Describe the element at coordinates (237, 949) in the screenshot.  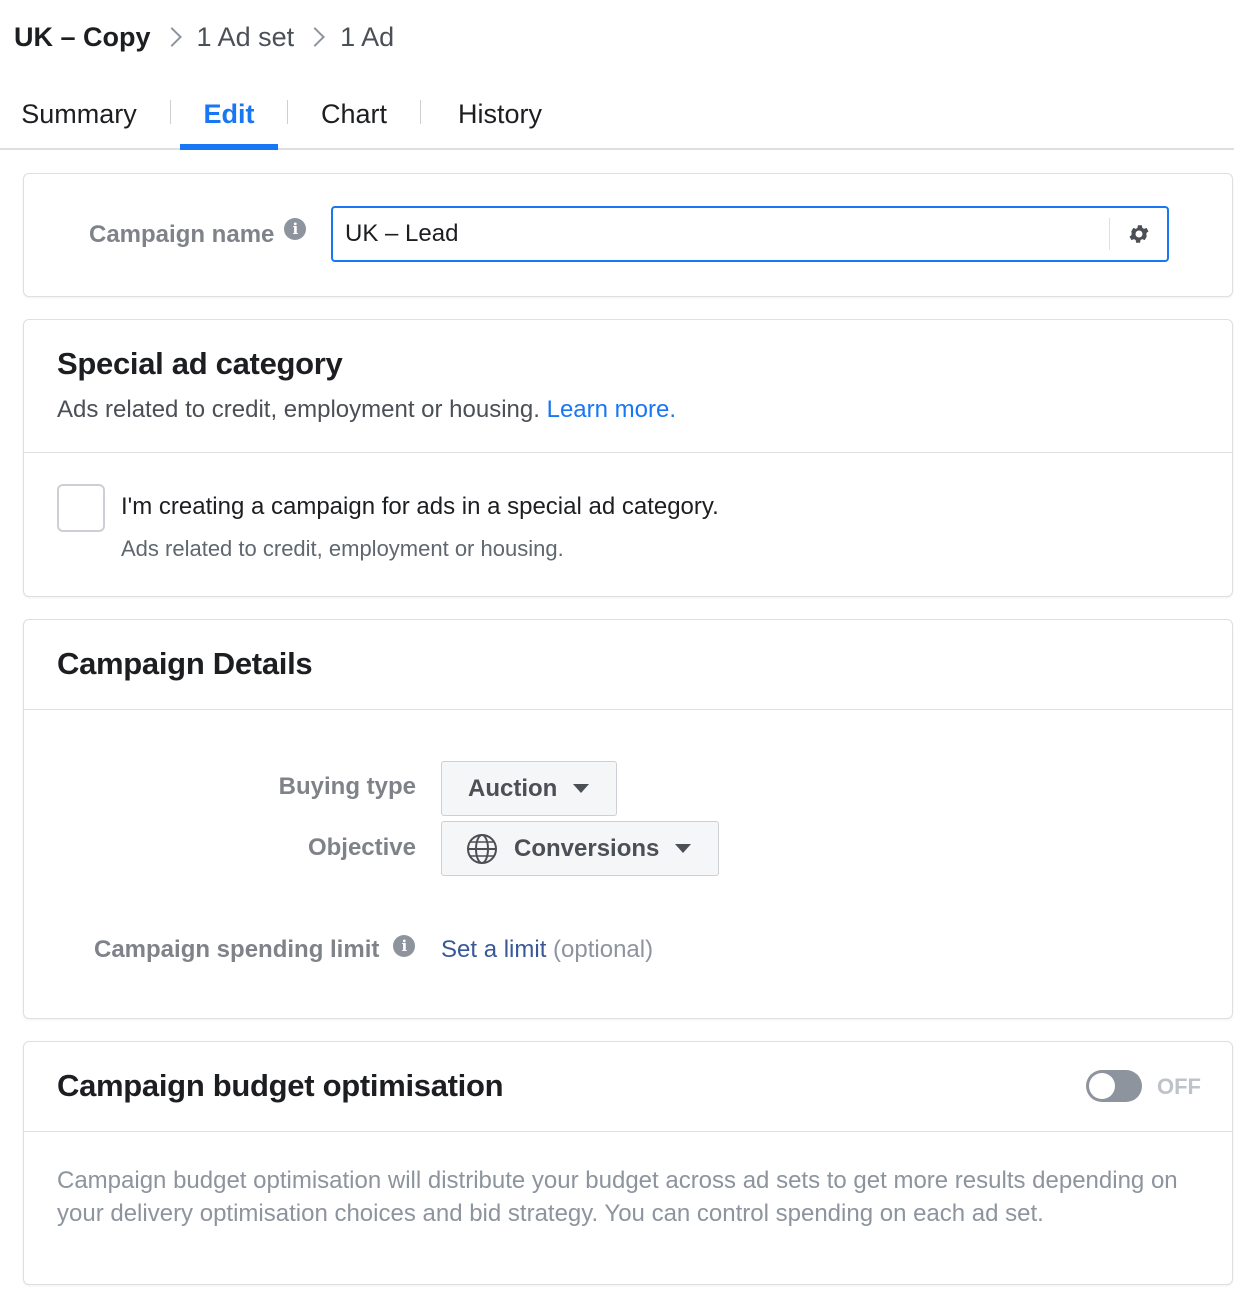
I see `spending-limit-label: Campaign spending limit` at that location.